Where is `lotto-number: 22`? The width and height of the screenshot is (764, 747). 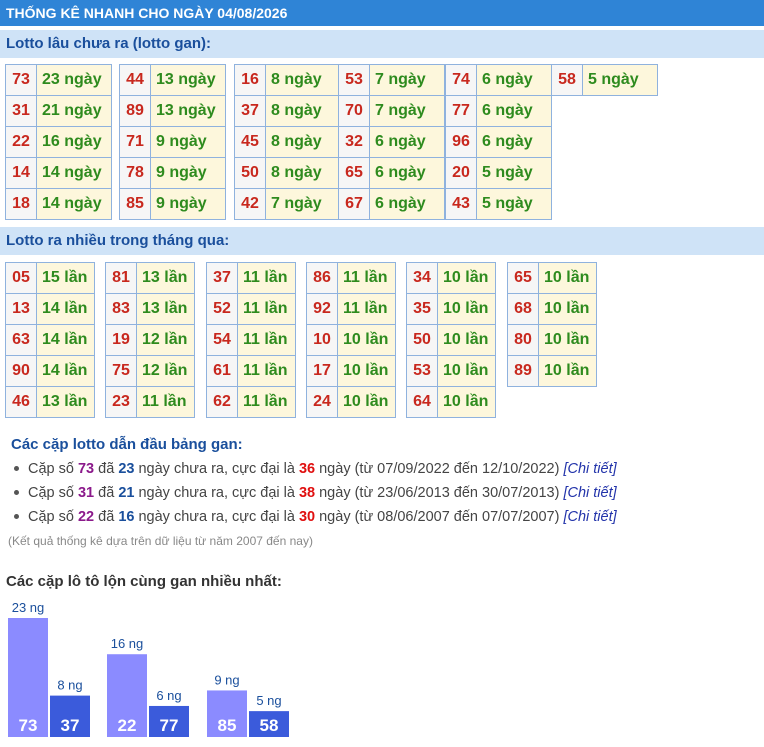 lotto-number: 22 is located at coordinates (21, 142).